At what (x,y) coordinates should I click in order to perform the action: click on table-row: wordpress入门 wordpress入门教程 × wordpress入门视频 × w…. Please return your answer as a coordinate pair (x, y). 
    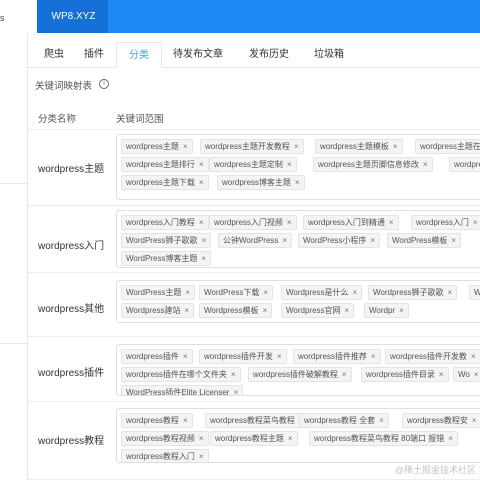
    Looking at the image, I should click on (254, 239).